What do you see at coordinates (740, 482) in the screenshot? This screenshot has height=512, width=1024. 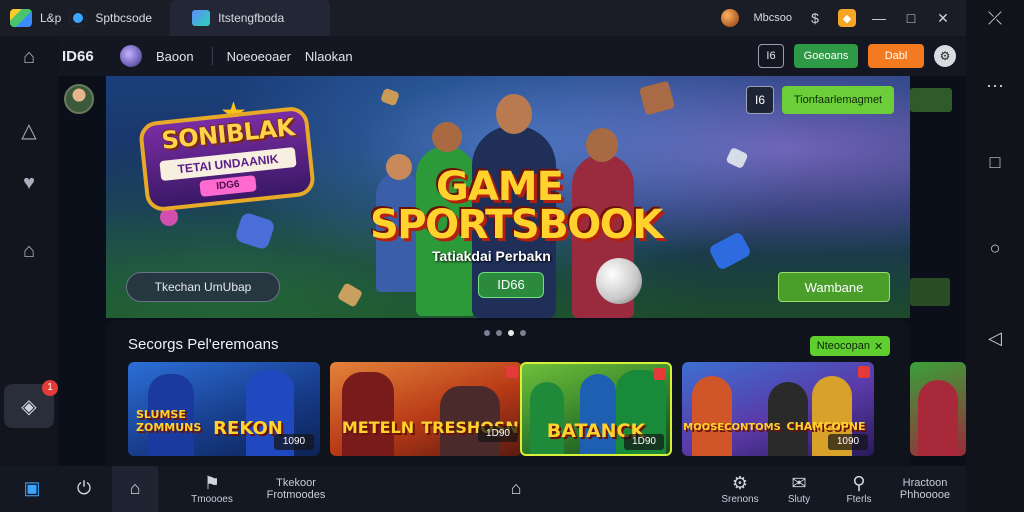 I see `gear-icon: ⚙` at bounding box center [740, 482].